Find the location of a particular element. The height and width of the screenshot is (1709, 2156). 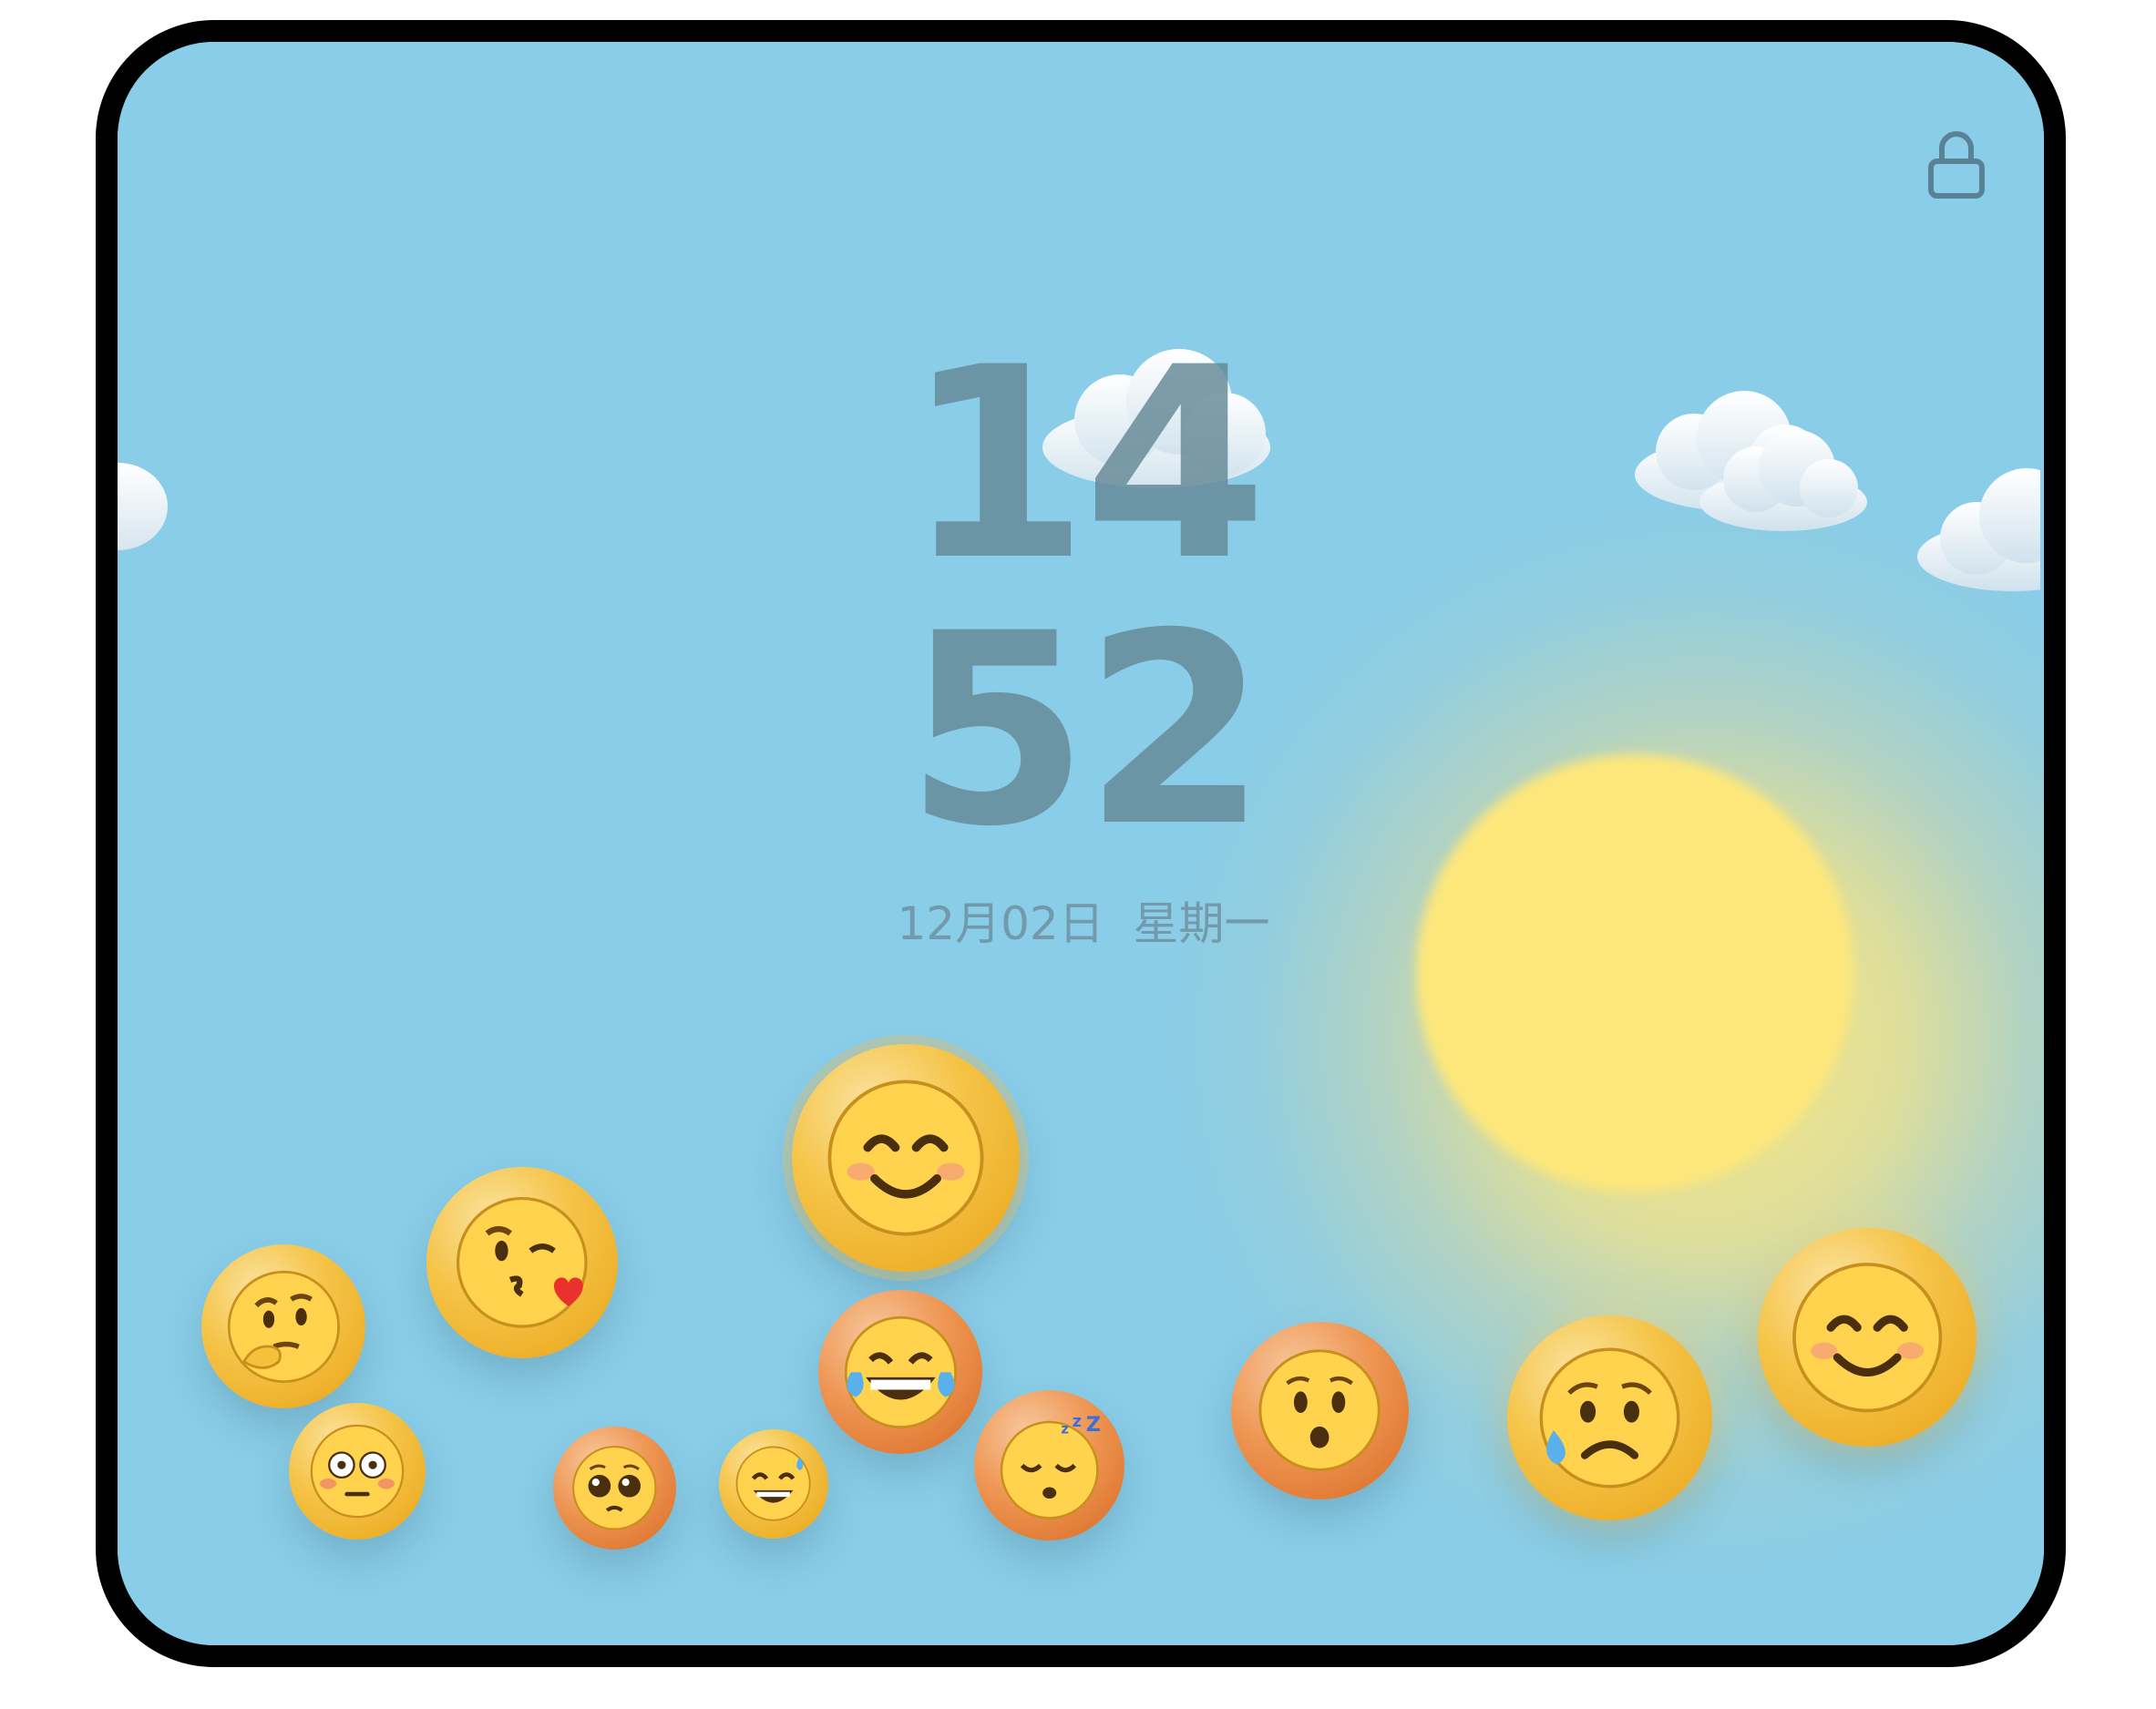

sleeping-face-icon: z z Z is located at coordinates (1050, 1466).